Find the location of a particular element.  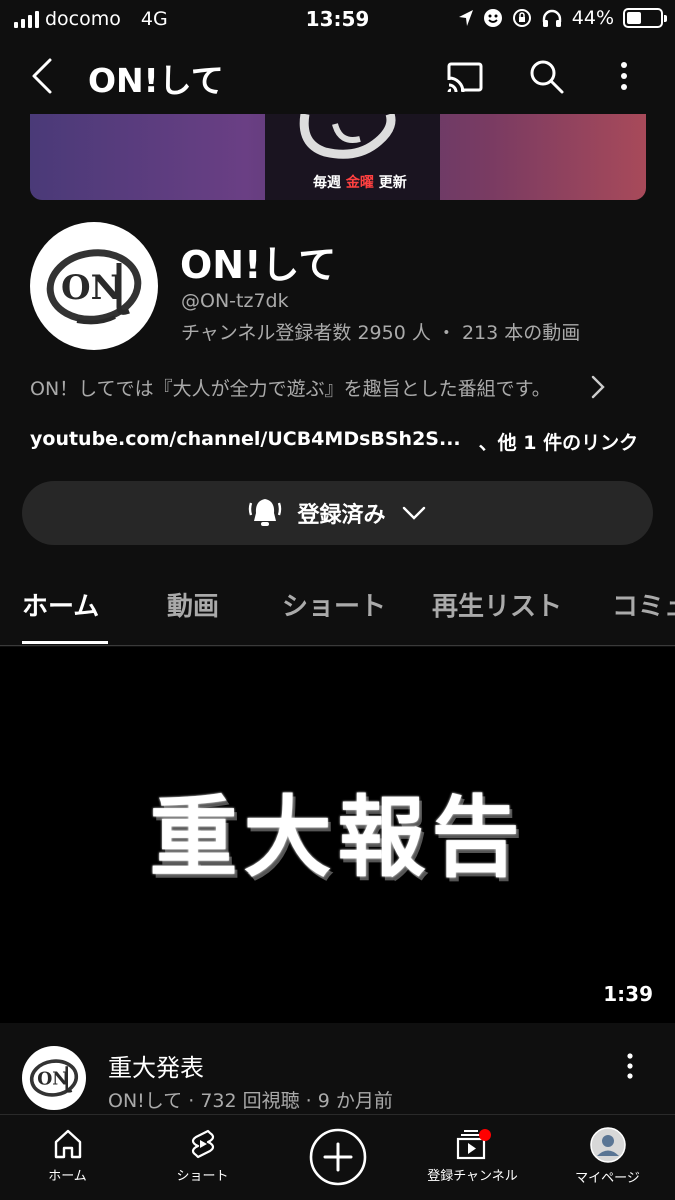

page-title: ON!して is located at coordinates (156, 80).